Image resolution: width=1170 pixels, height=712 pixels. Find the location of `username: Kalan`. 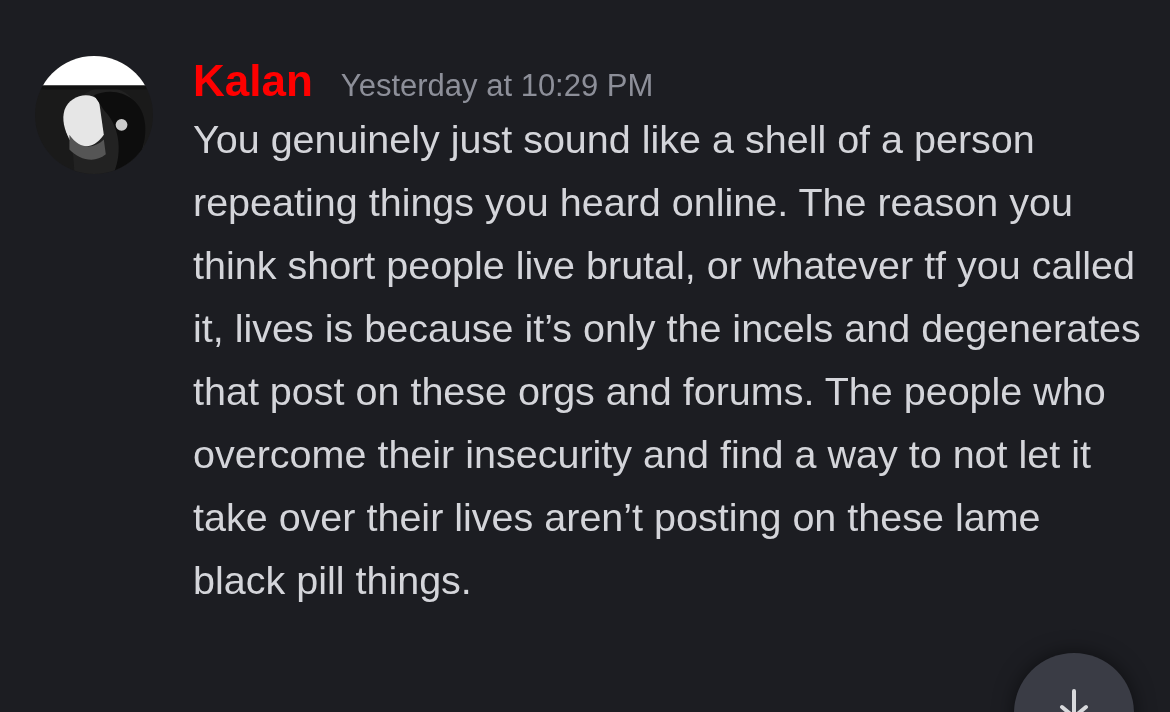

username: Kalan is located at coordinates (253, 81).